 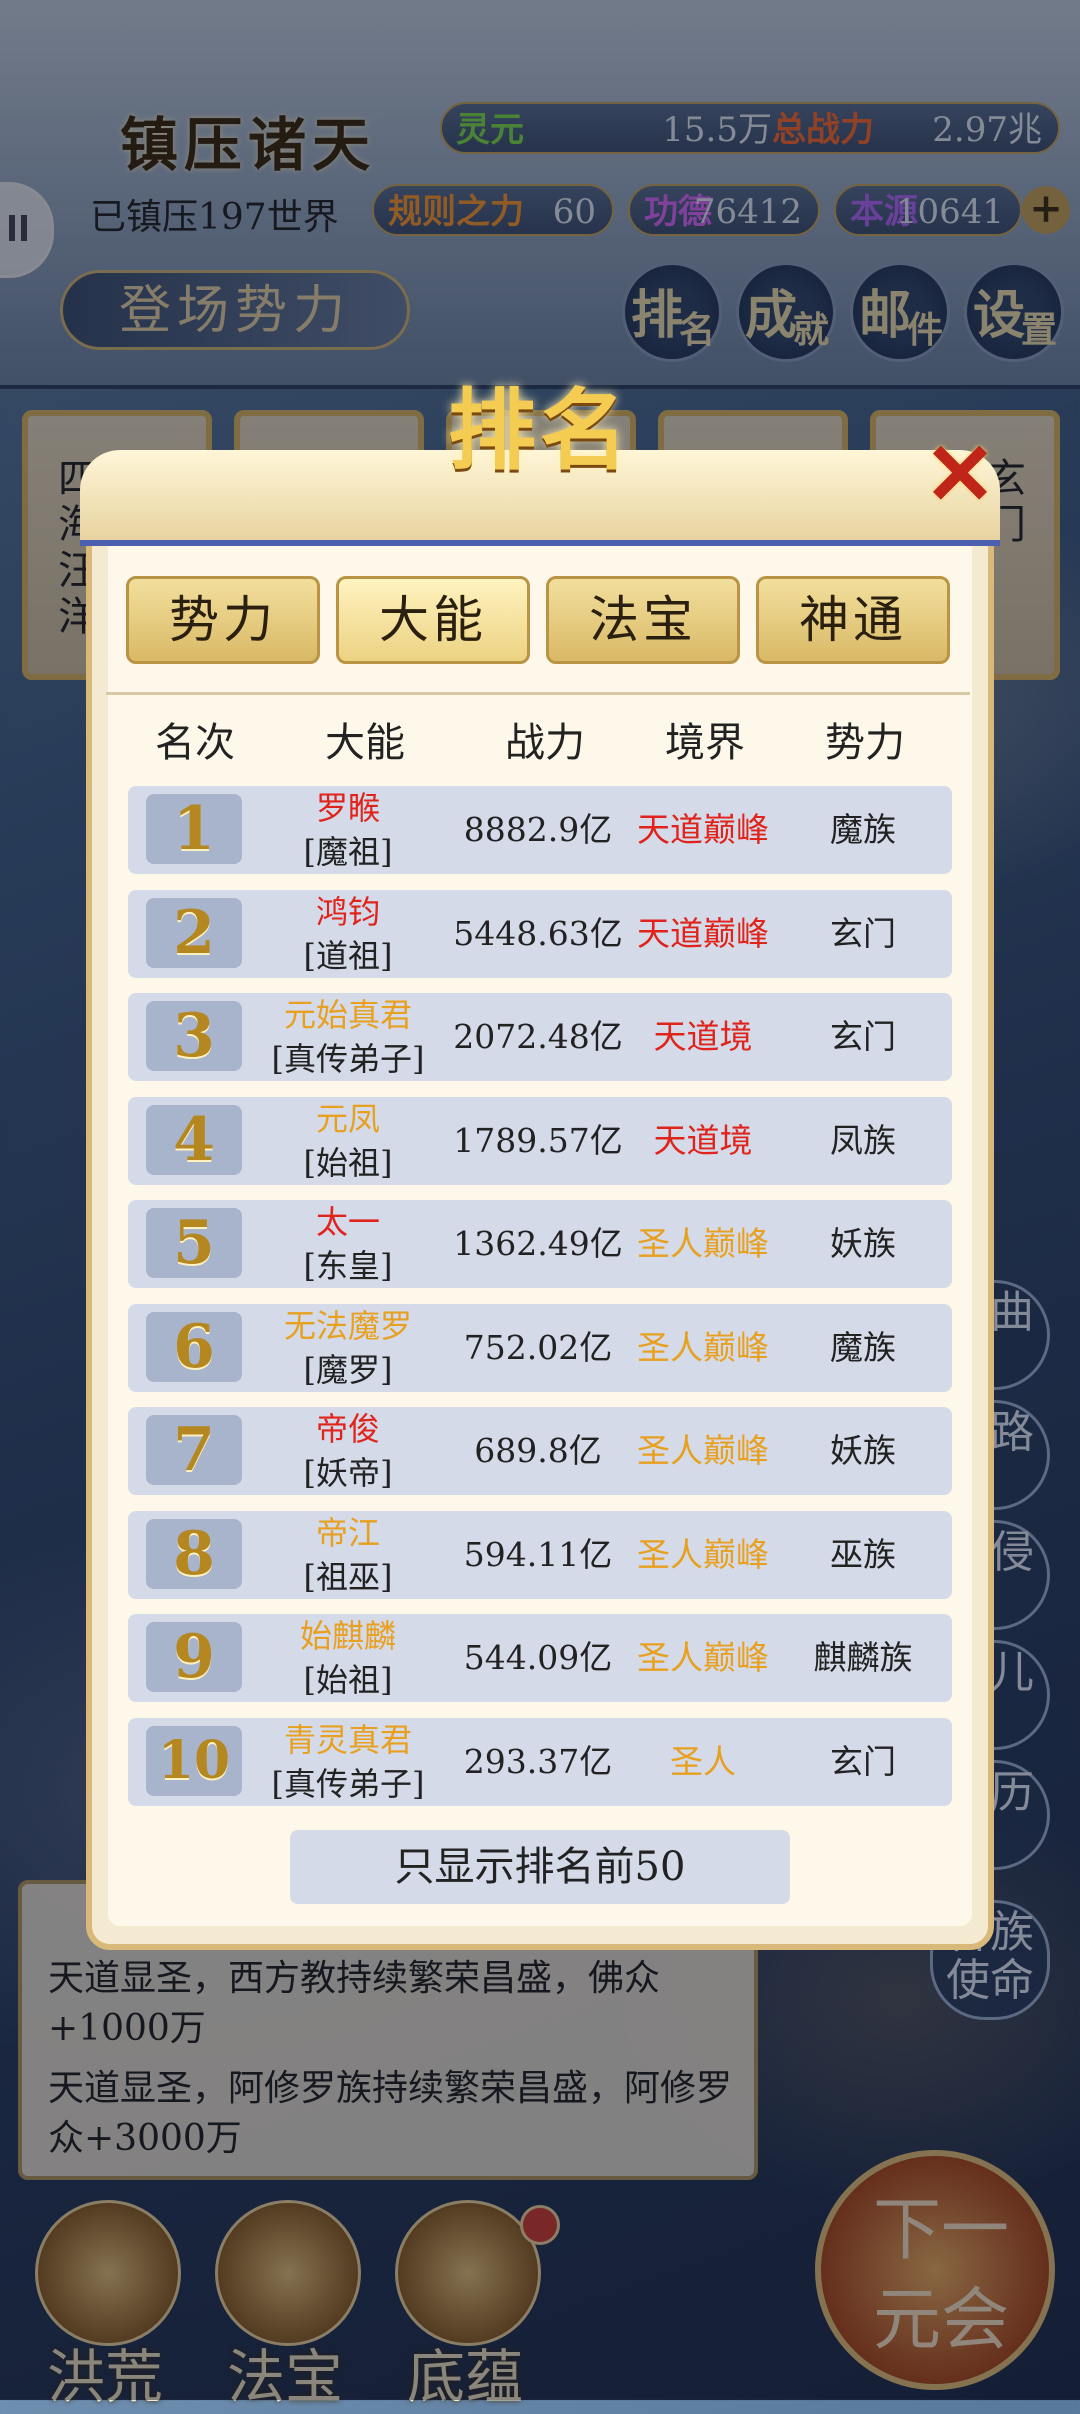 What do you see at coordinates (863, 1657) in the screenshot?
I see `faction: 麒麟族` at bounding box center [863, 1657].